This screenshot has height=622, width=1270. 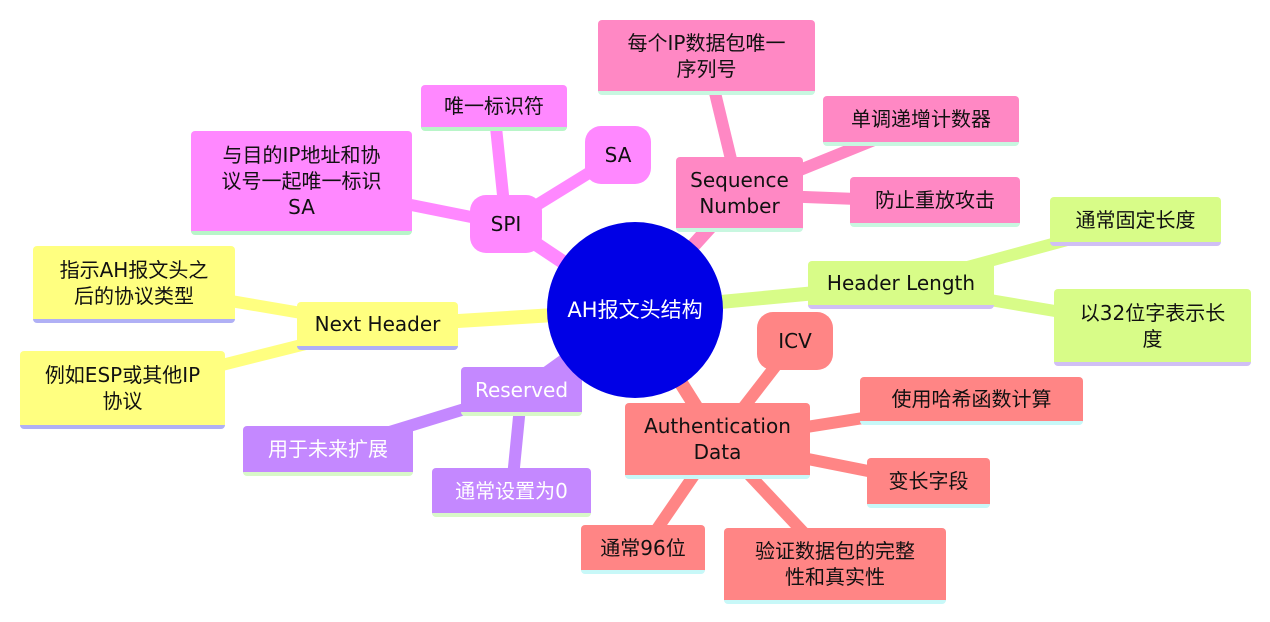 I want to click on branch-node-reserved: Reserved, so click(x=521, y=391).